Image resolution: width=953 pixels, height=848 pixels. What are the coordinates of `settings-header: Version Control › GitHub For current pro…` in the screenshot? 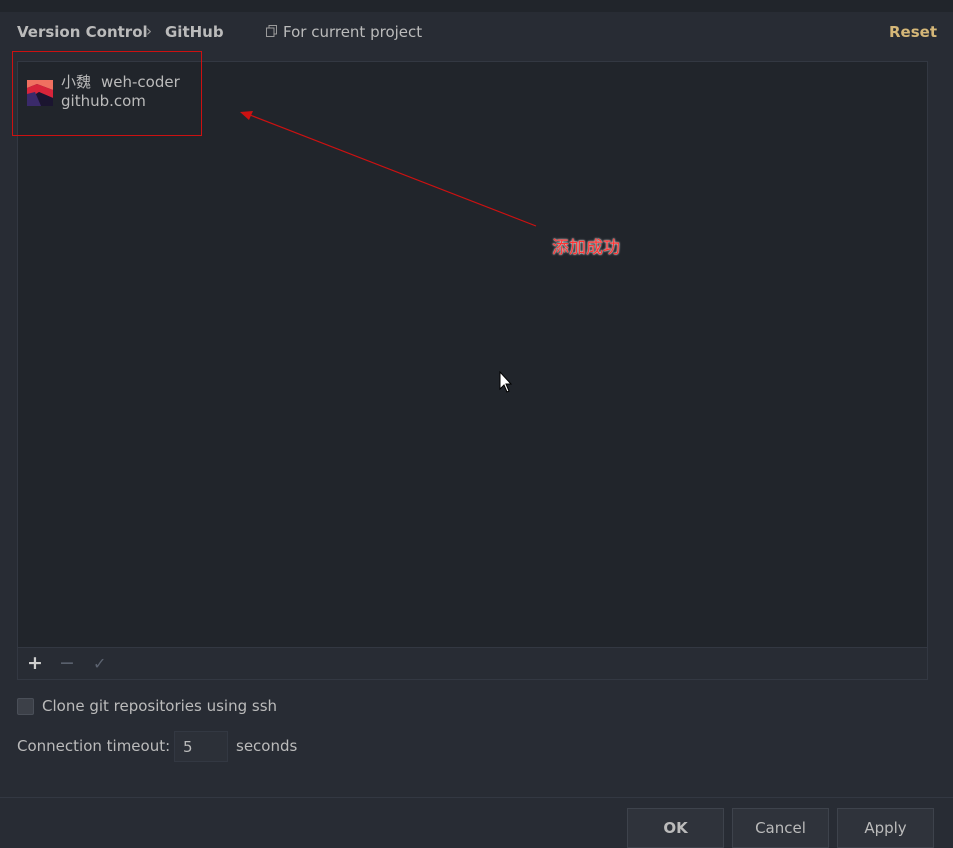 It's located at (476, 32).